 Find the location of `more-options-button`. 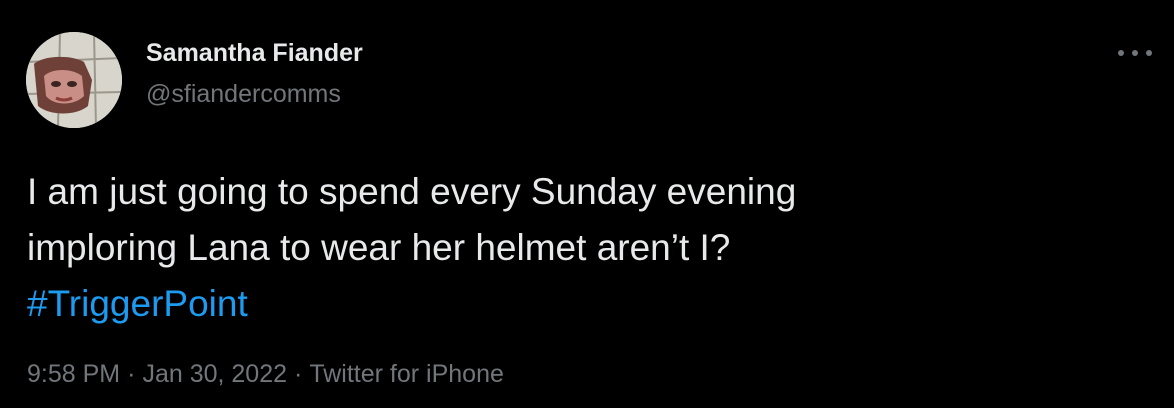

more-options-button is located at coordinates (1135, 53).